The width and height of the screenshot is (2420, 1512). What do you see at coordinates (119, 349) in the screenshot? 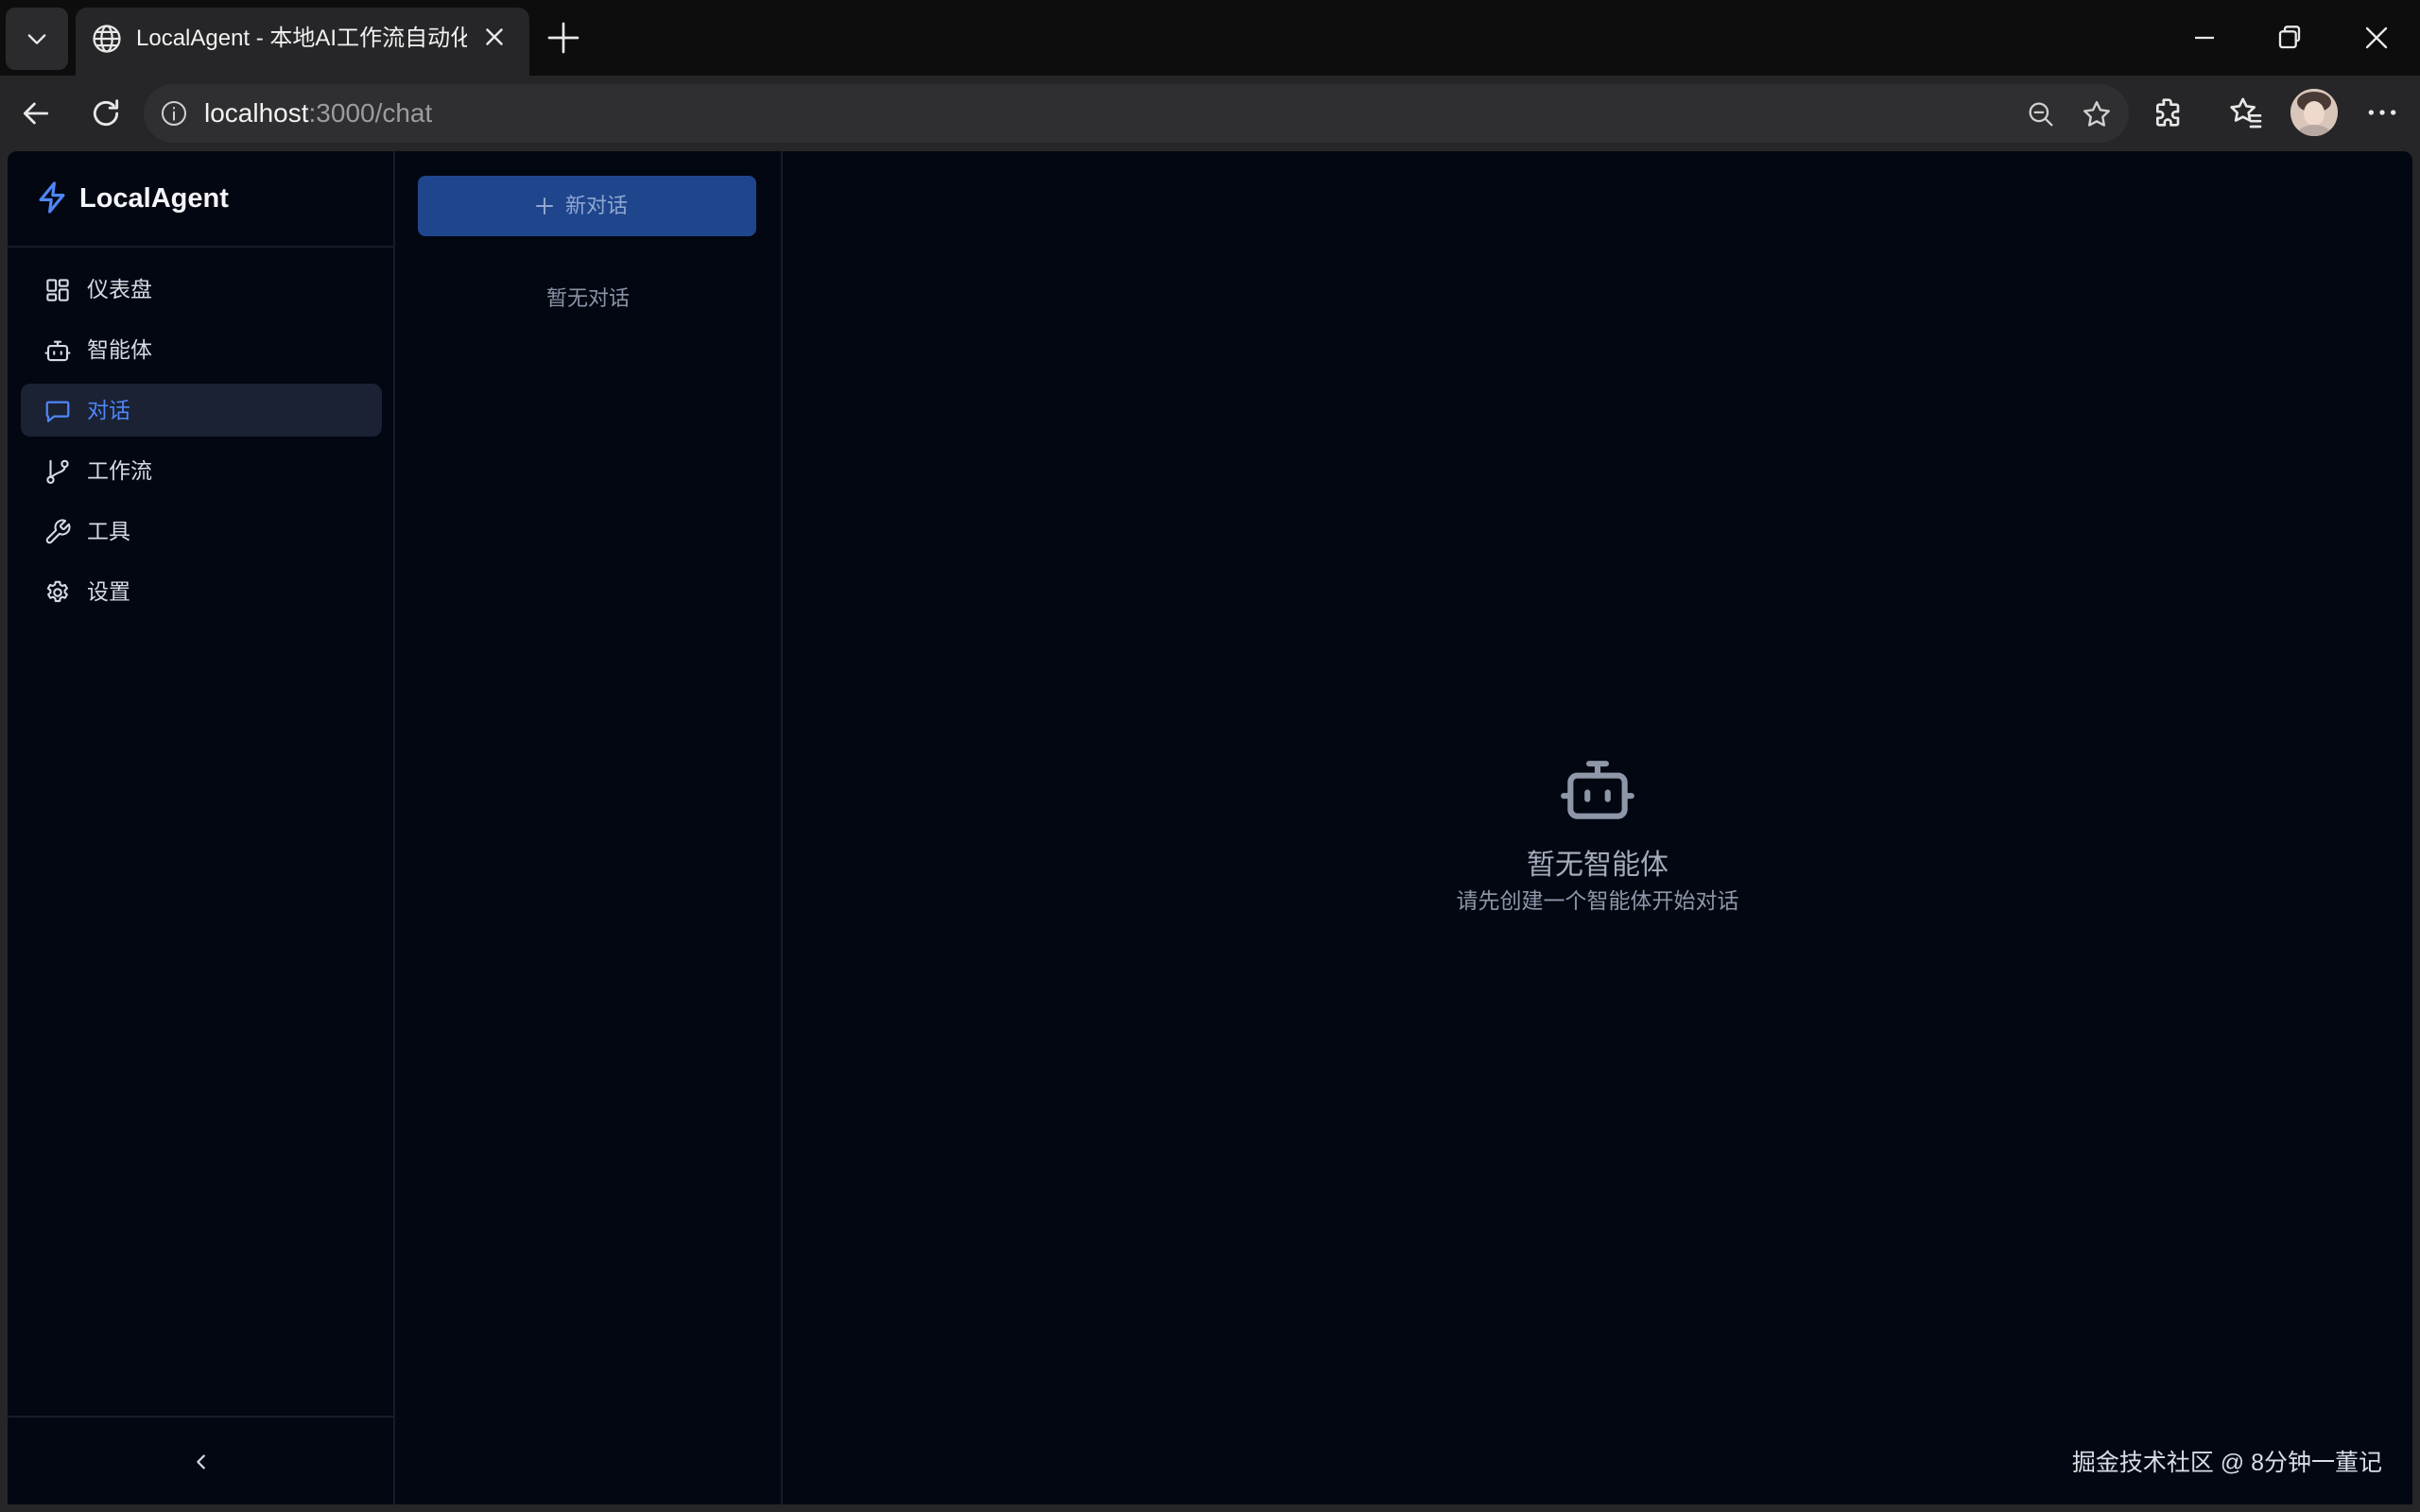
I see `sidebar-item-label: 智能体` at bounding box center [119, 349].